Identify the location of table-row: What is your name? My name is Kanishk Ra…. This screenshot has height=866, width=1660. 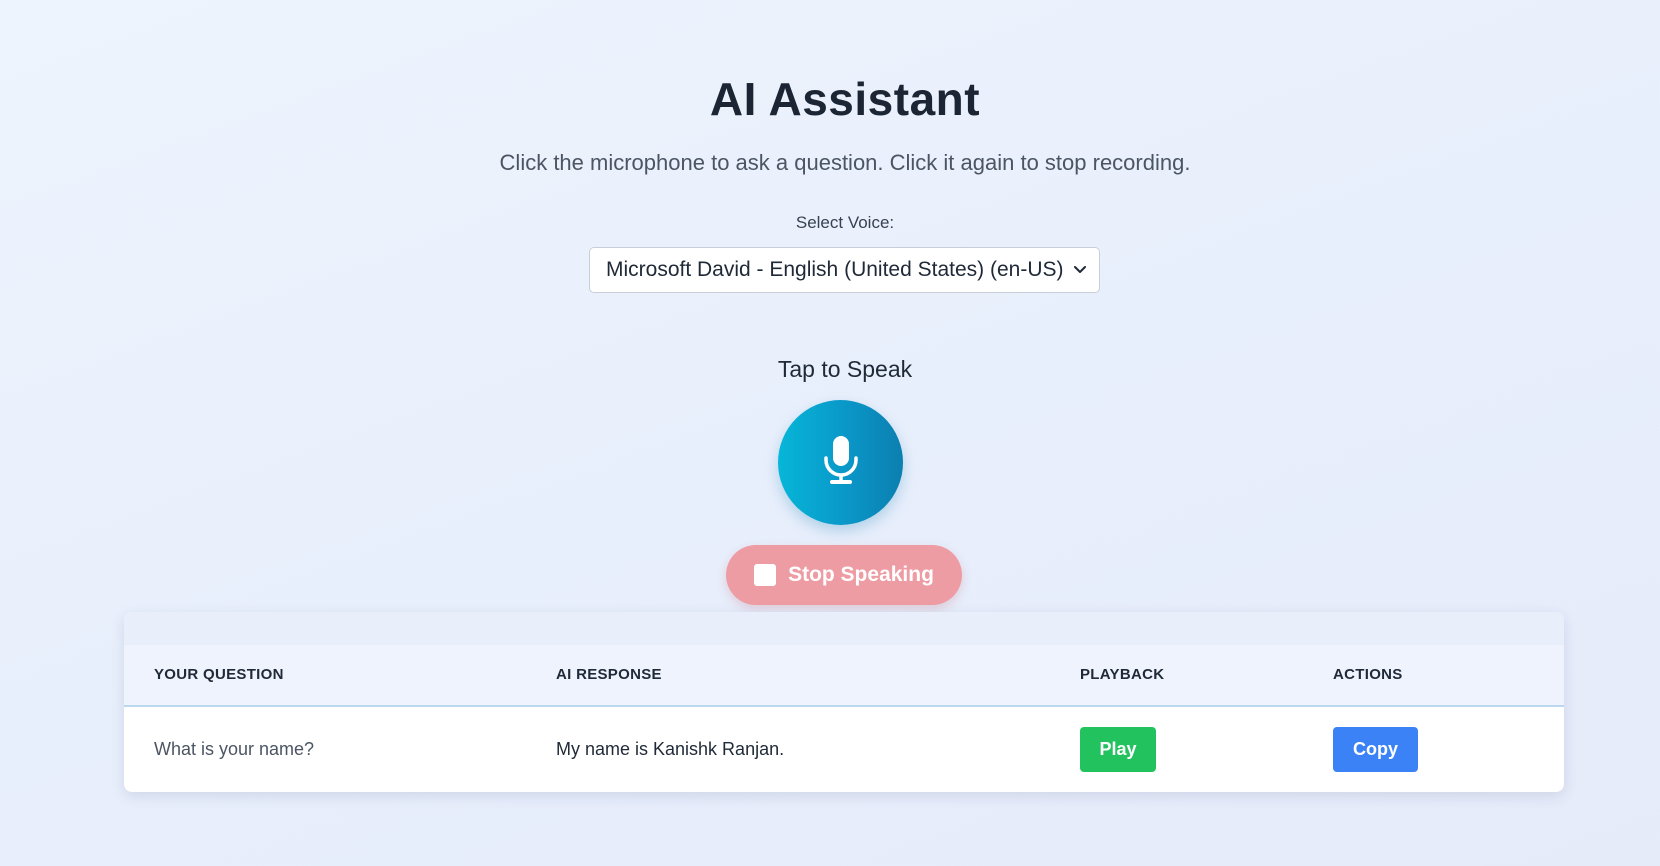
(844, 749).